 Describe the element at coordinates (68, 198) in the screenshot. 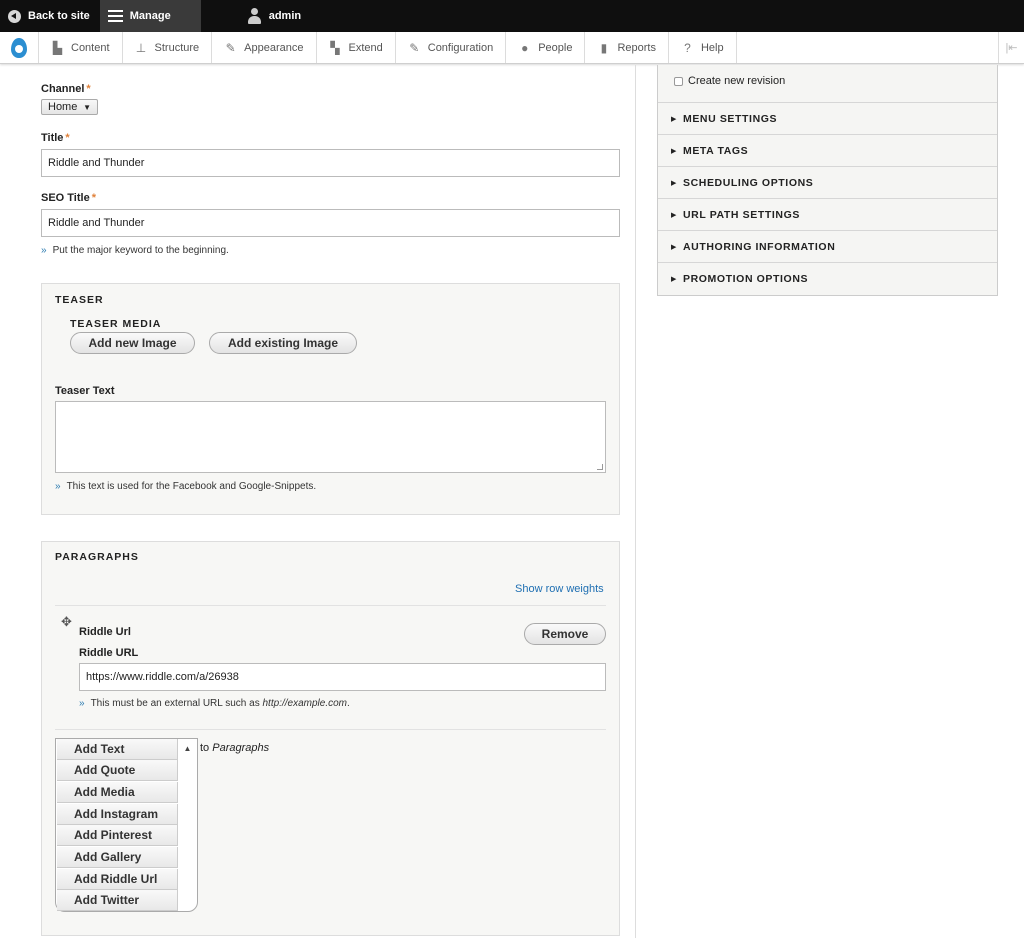

I see `seo-title-label: SEO Title *` at that location.